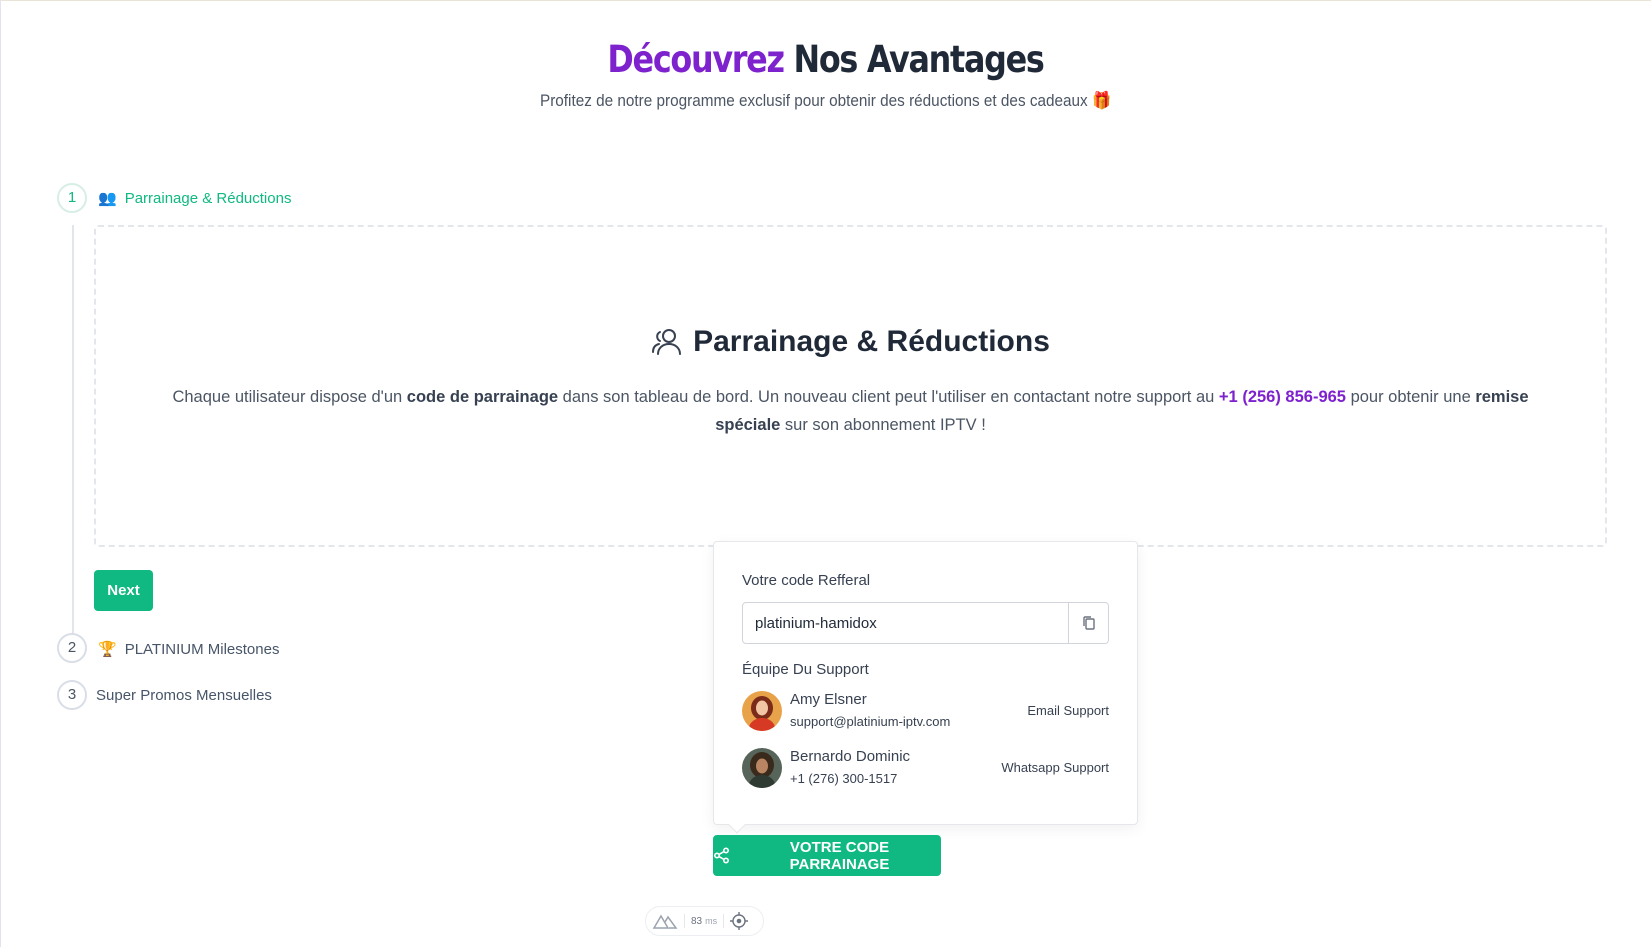 The width and height of the screenshot is (1651, 947). What do you see at coordinates (72, 198) in the screenshot?
I see `step-1-number: 1` at bounding box center [72, 198].